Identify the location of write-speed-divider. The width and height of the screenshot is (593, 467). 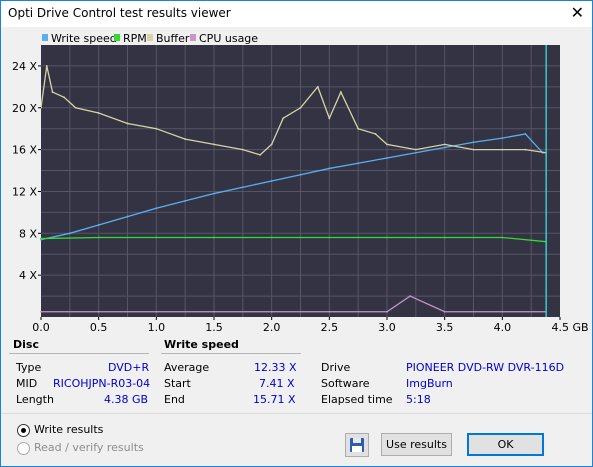
(231, 353).